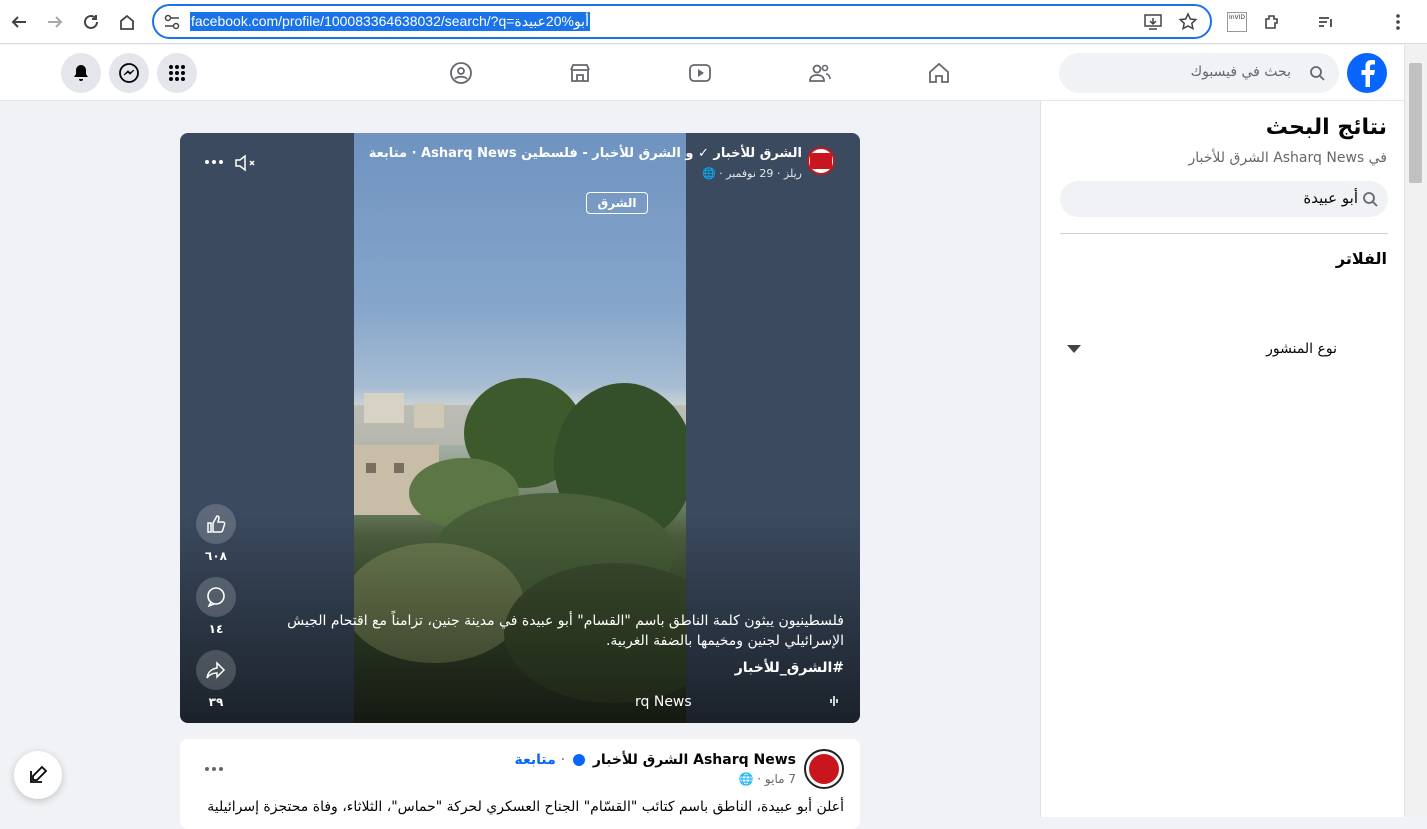  I want to click on post-type-filter: نوع المنشور, so click(1301, 349).